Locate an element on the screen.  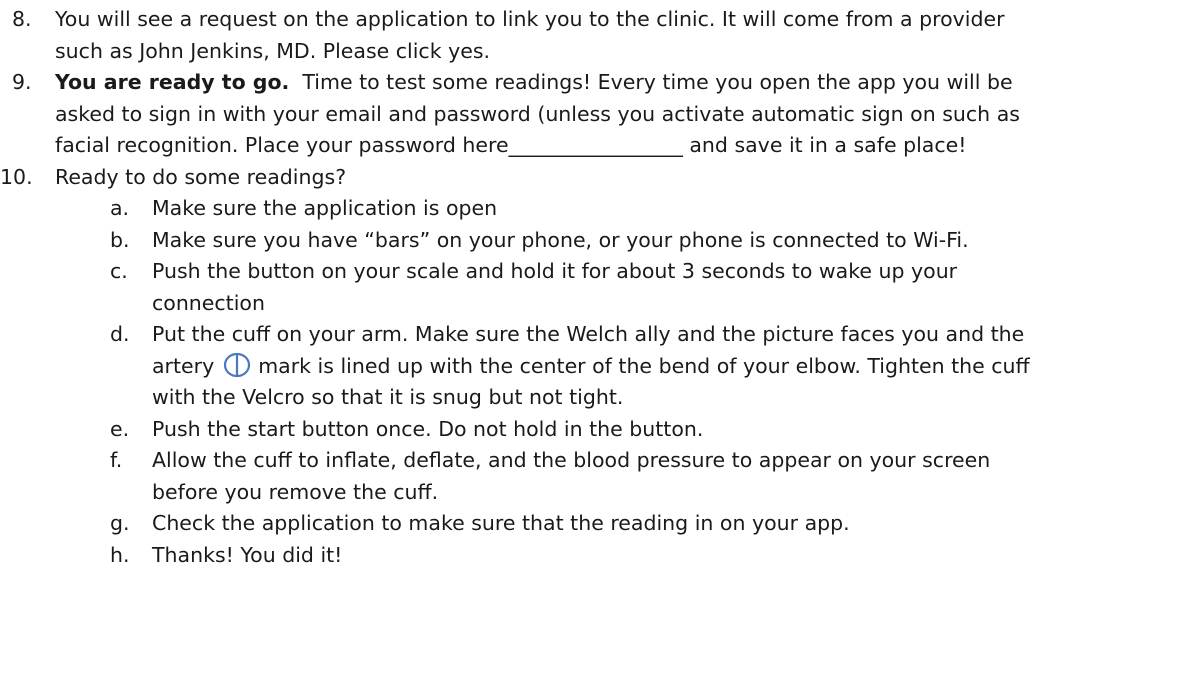
substep-text-line: Thanks! You did it! is located at coordinates (247, 554).